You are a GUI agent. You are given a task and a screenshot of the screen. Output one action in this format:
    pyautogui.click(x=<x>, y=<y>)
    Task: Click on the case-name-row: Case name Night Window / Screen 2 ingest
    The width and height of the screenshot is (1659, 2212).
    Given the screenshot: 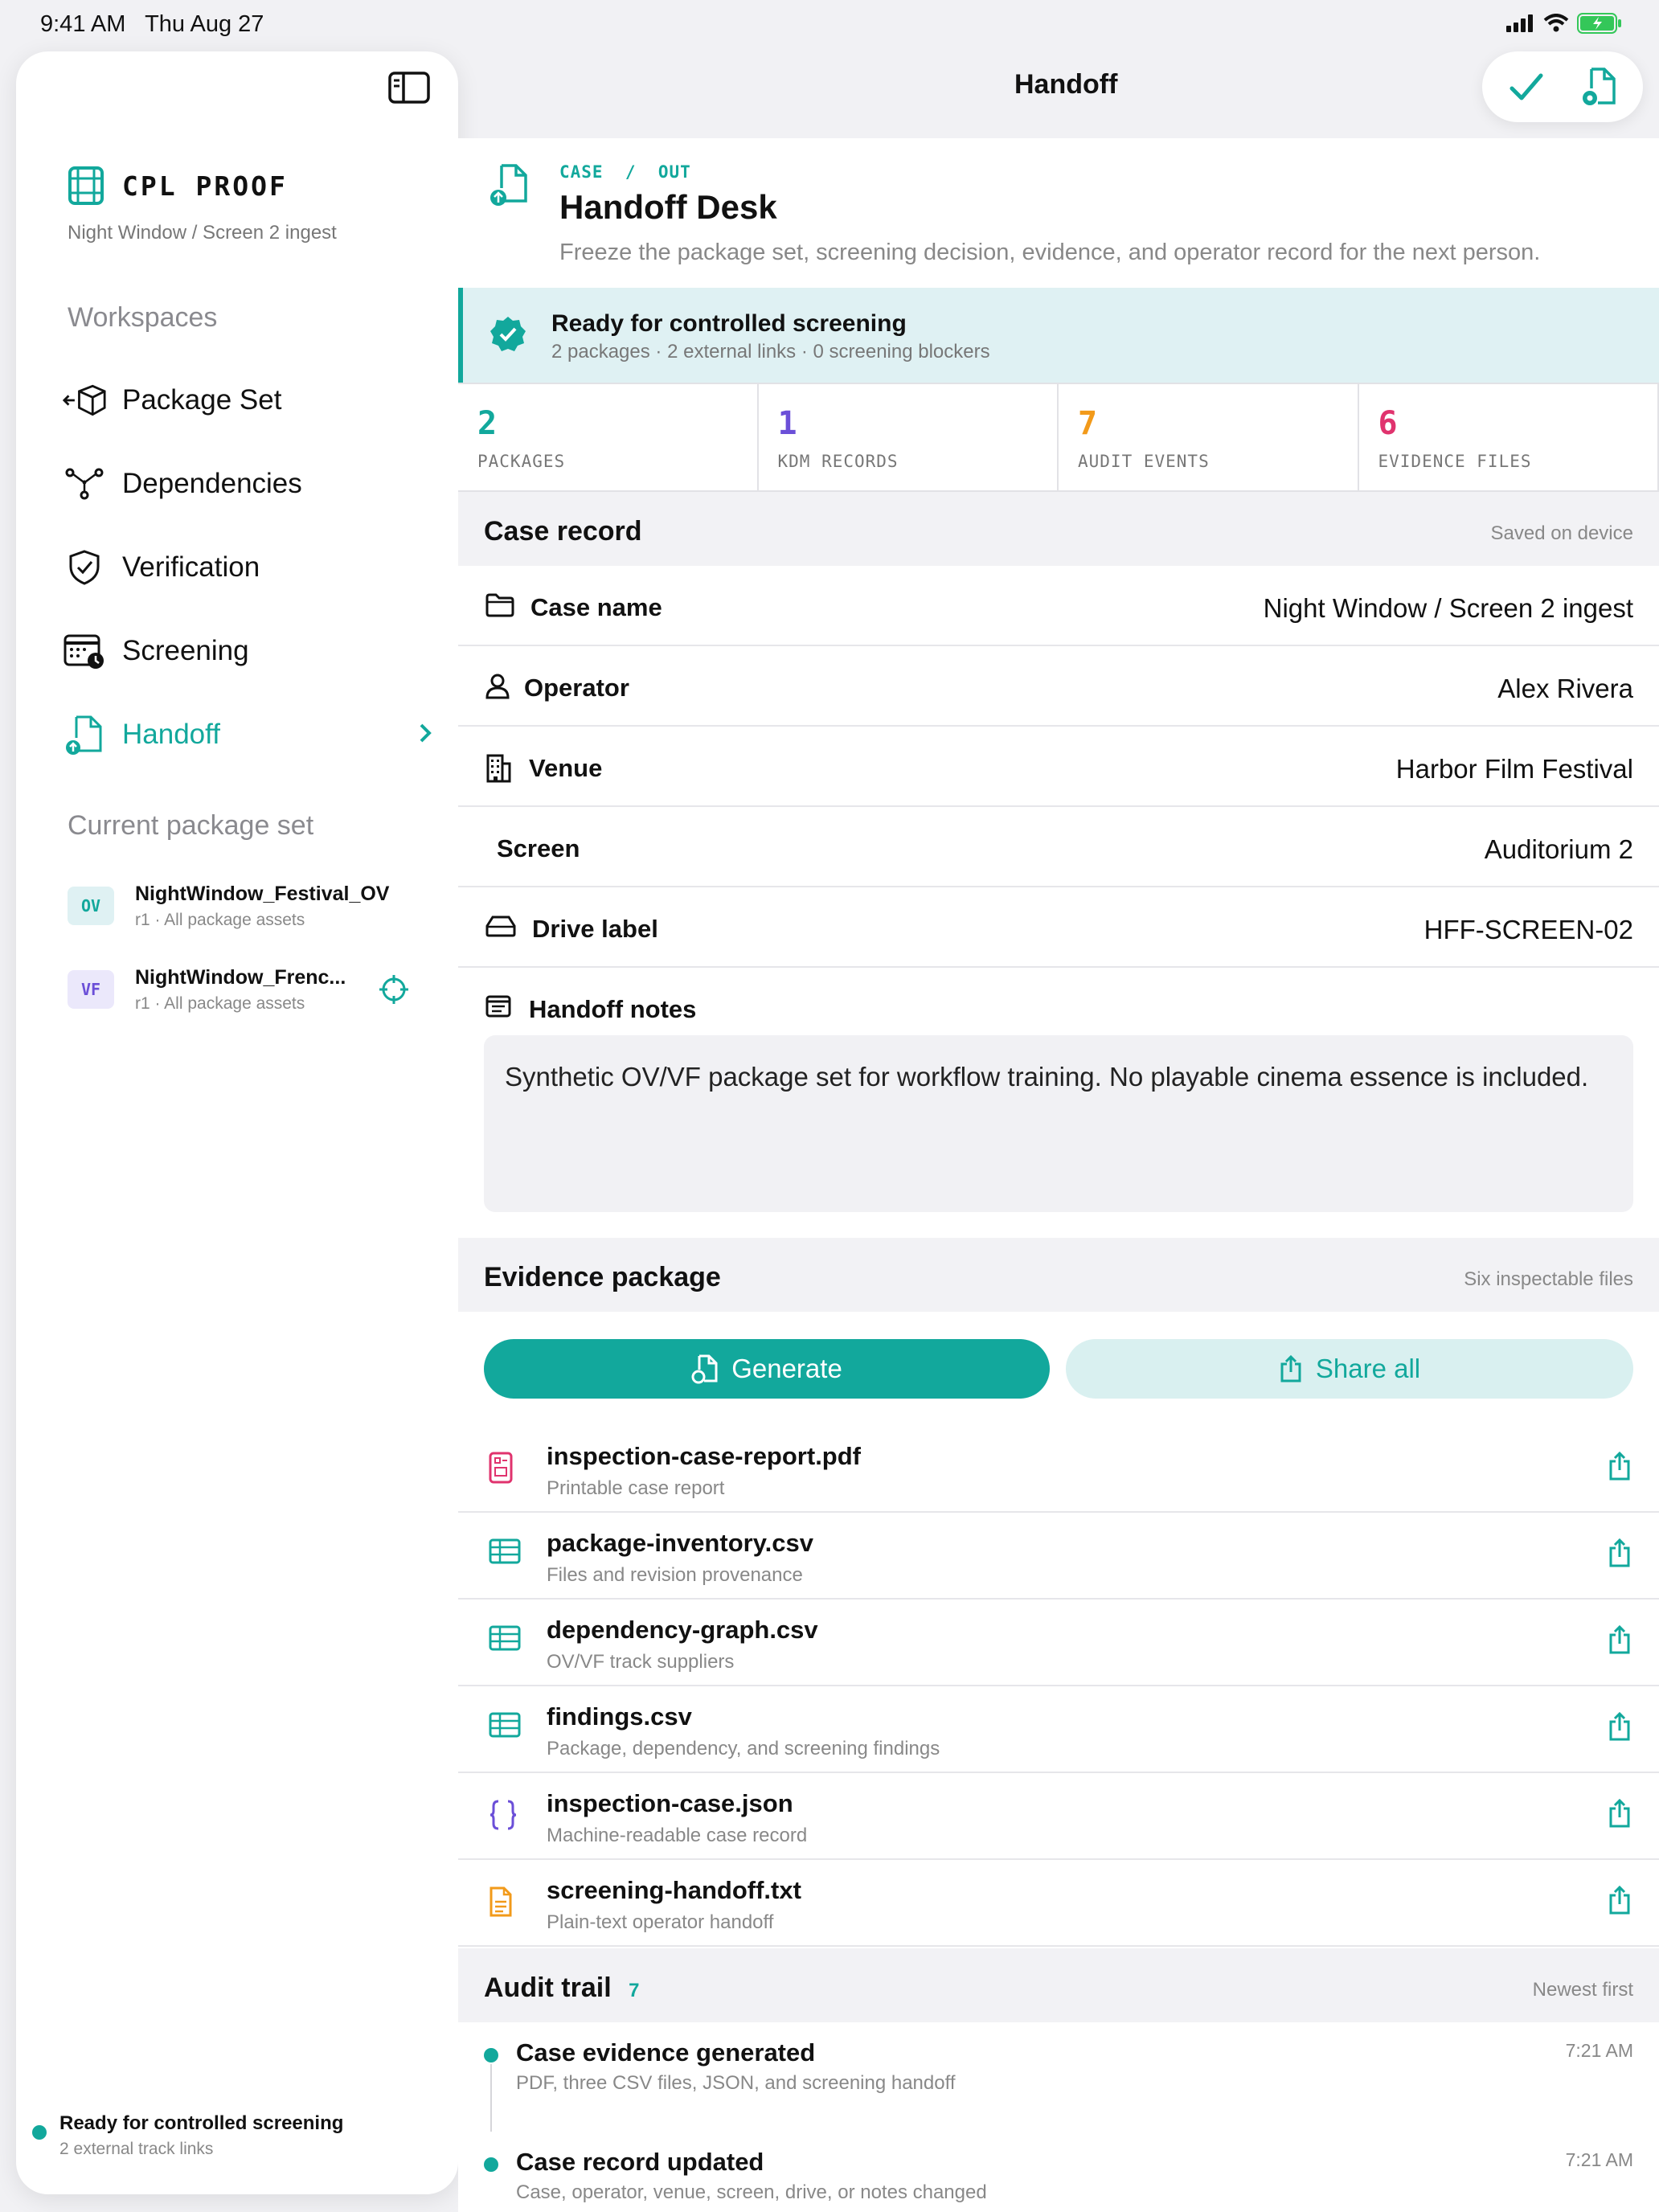 What is the action you would take?
    pyautogui.click(x=1058, y=606)
    